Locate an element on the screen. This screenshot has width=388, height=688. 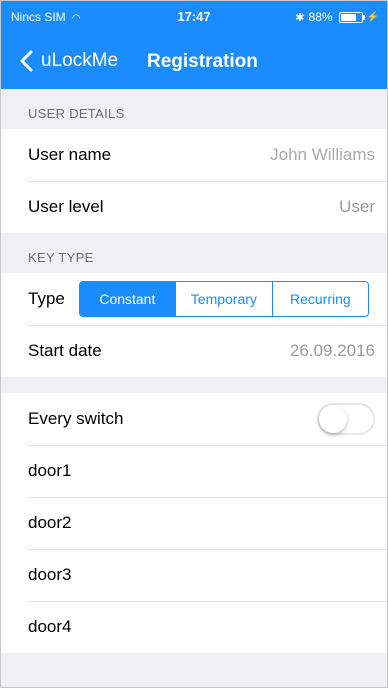
battery-fill is located at coordinates (348, 17).